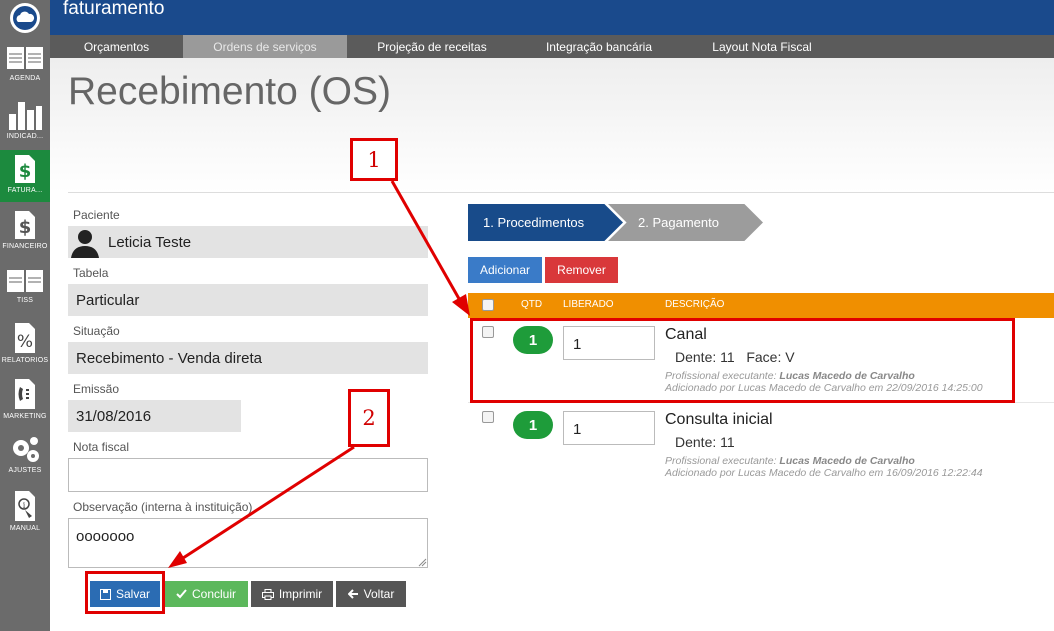 This screenshot has width=1054, height=631. What do you see at coordinates (722, 461) in the screenshot?
I see `professional-prefix: Profissional executante:` at bounding box center [722, 461].